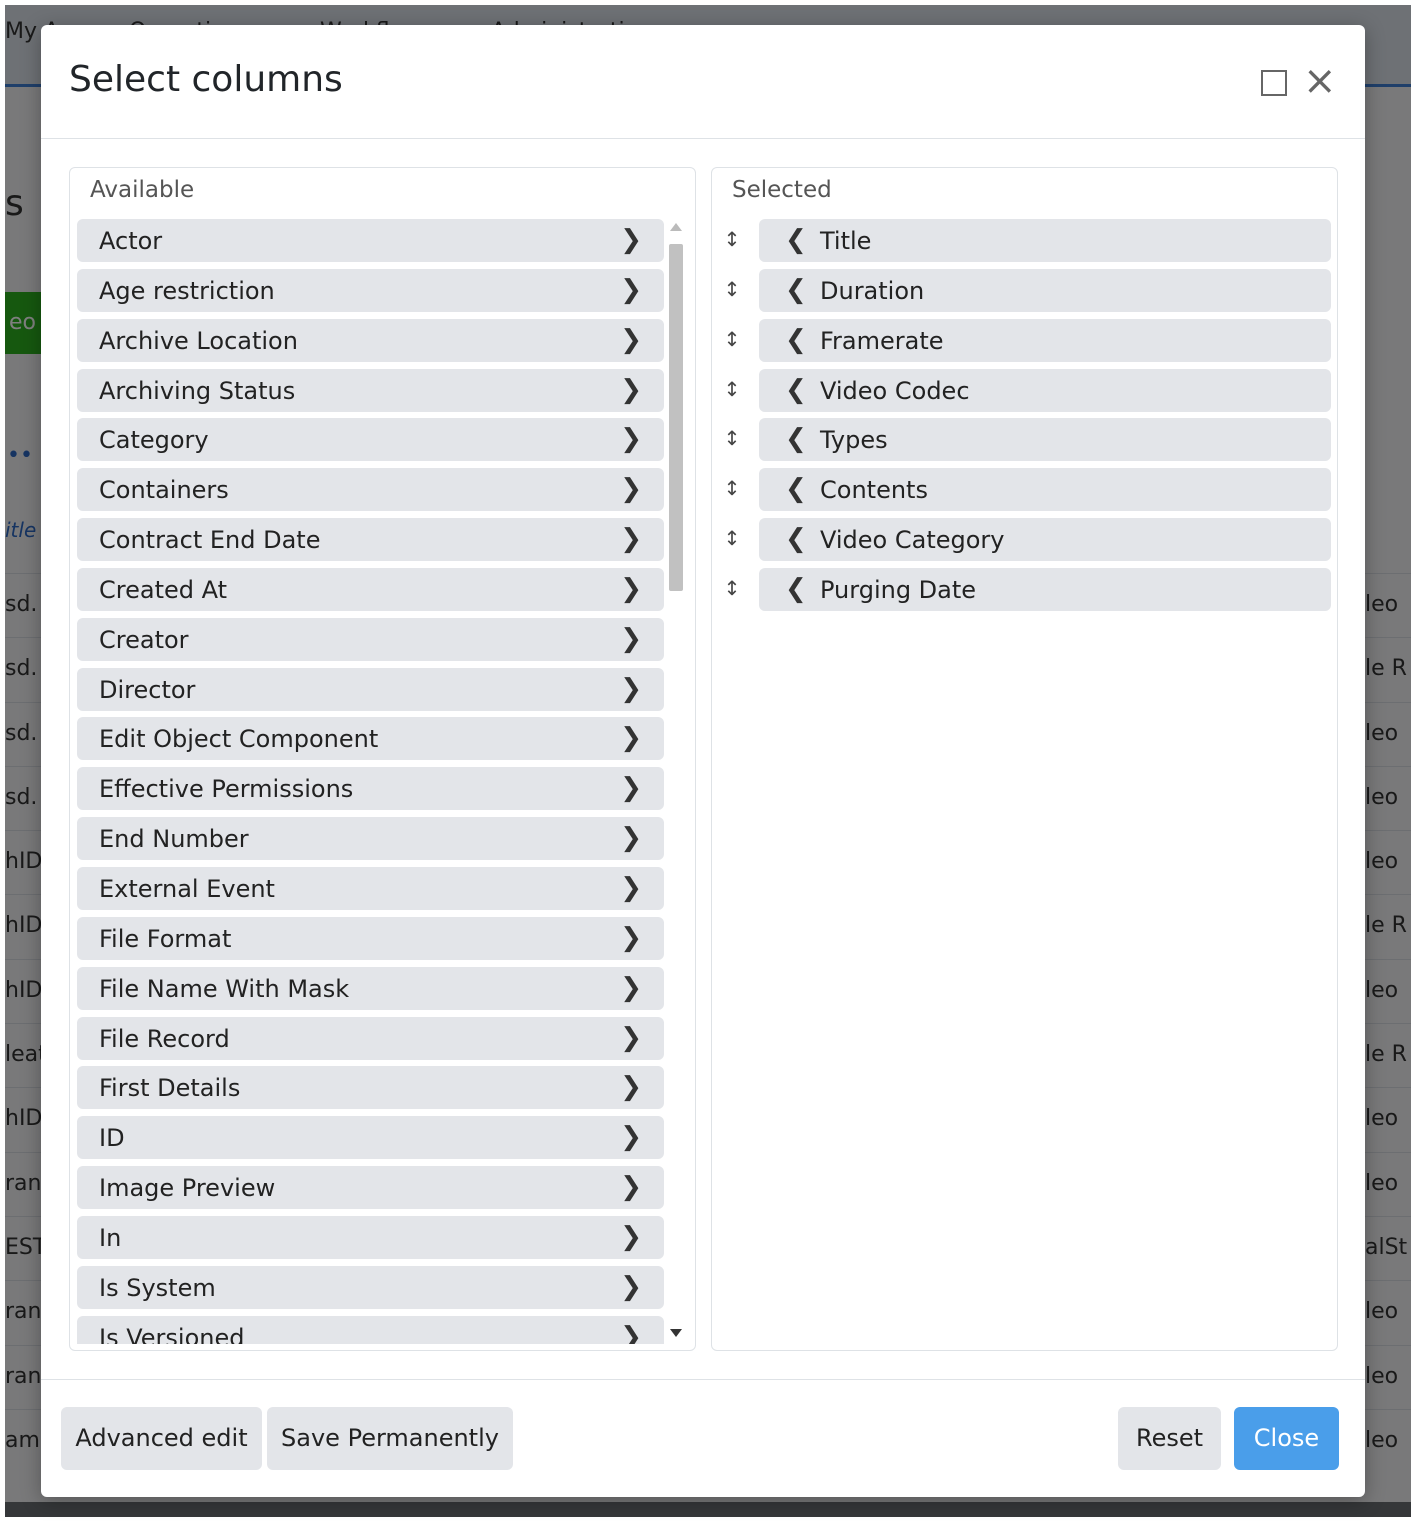 The image size is (1416, 1521). Describe the element at coordinates (172, 1333) in the screenshot. I see `available-item-label: Is Versioned` at that location.